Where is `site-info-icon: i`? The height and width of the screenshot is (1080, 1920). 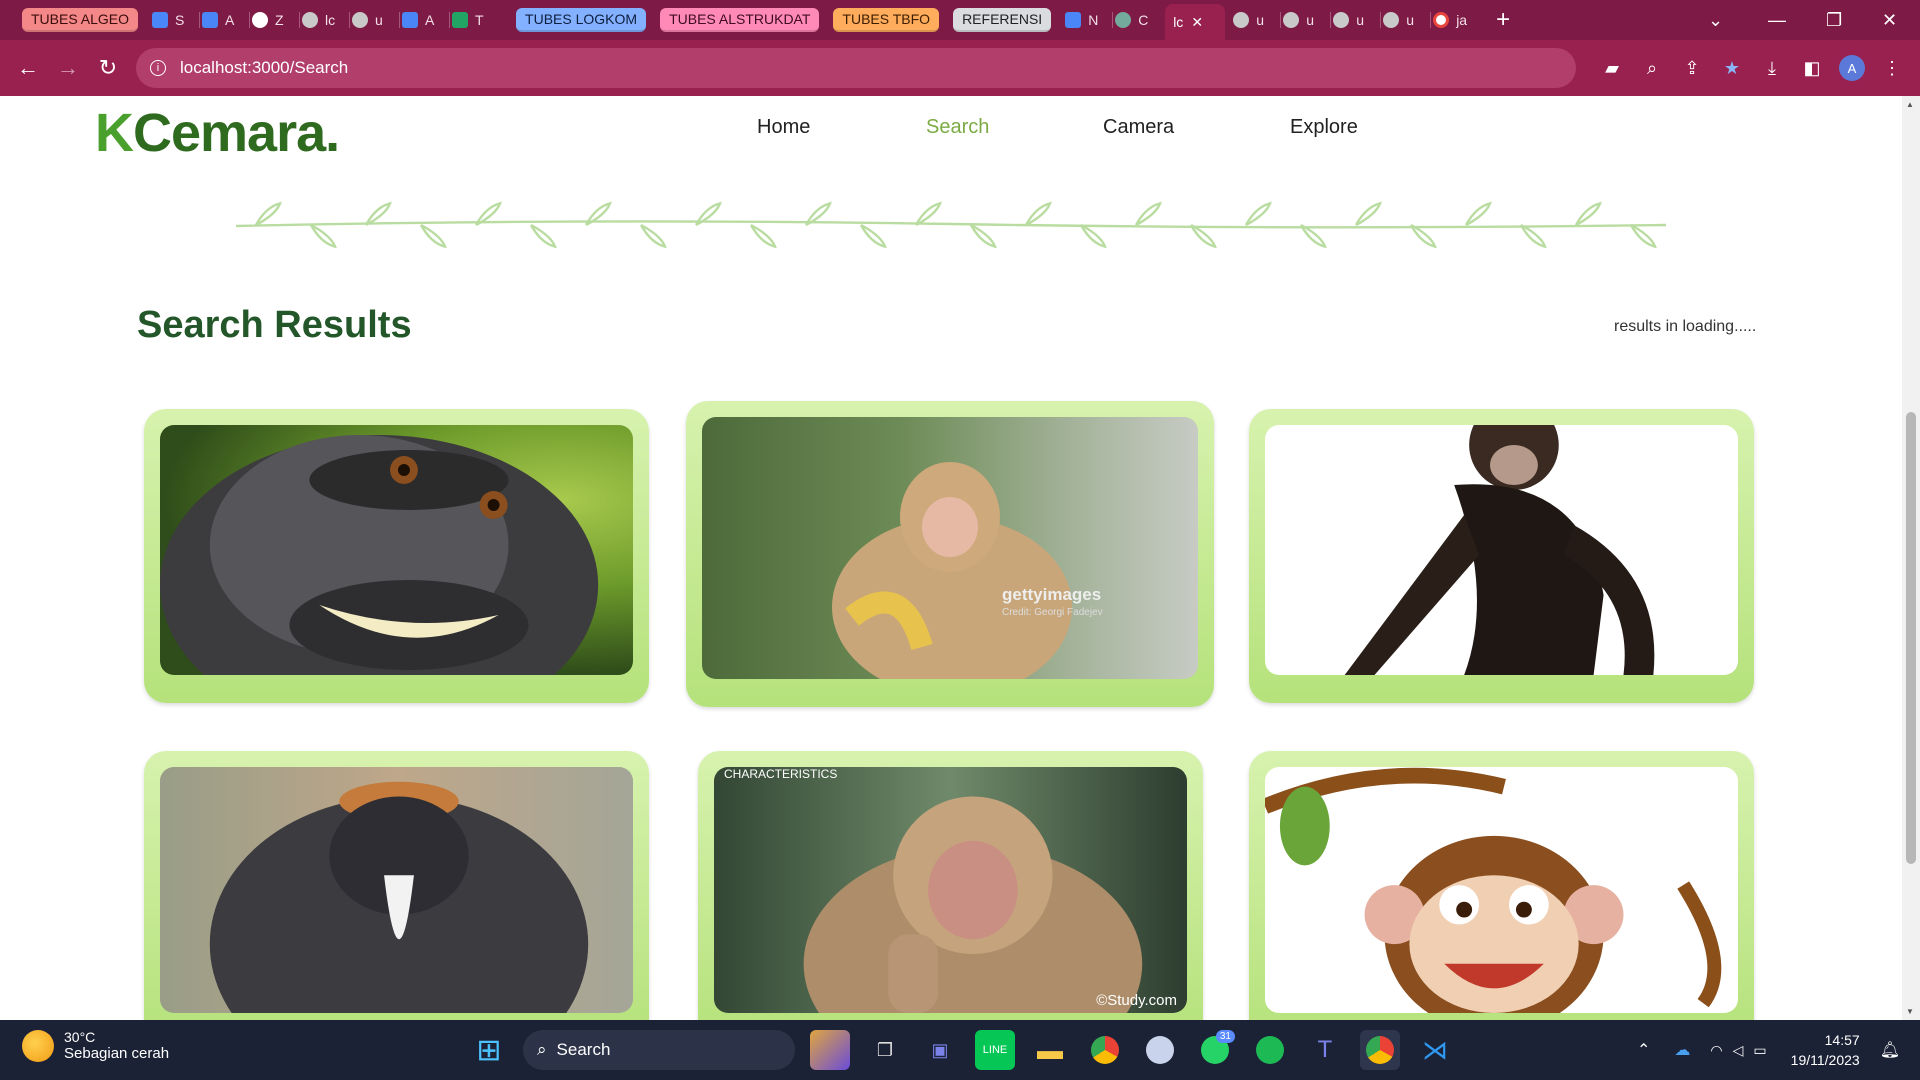
site-info-icon: i is located at coordinates (158, 68).